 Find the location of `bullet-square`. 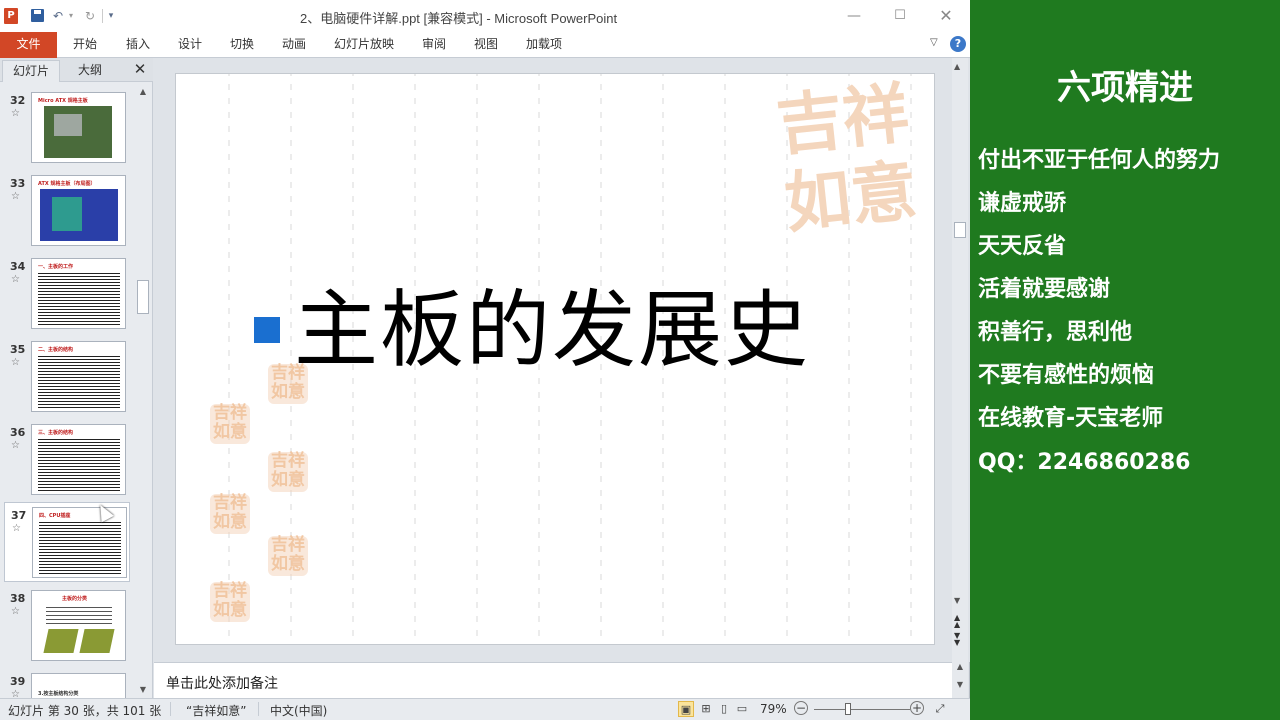

bullet-square is located at coordinates (267, 330).